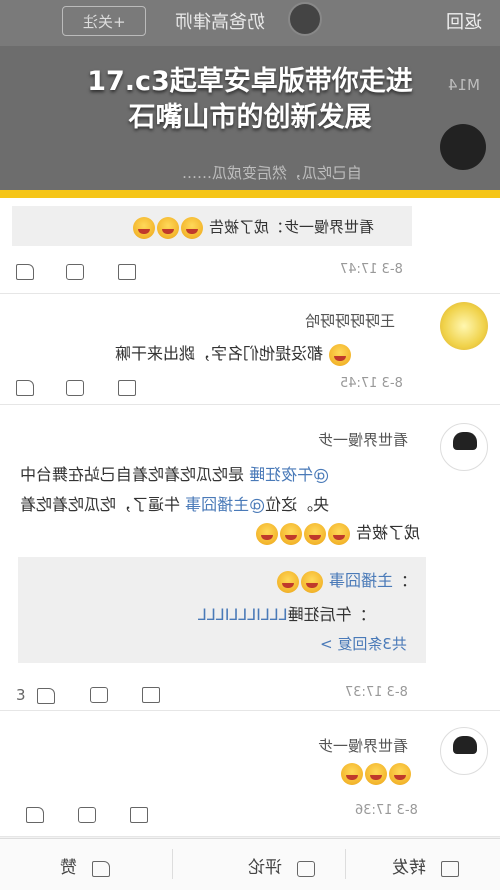 This screenshot has width=500, height=890. I want to click on mention-link: @, so click(321, 474).